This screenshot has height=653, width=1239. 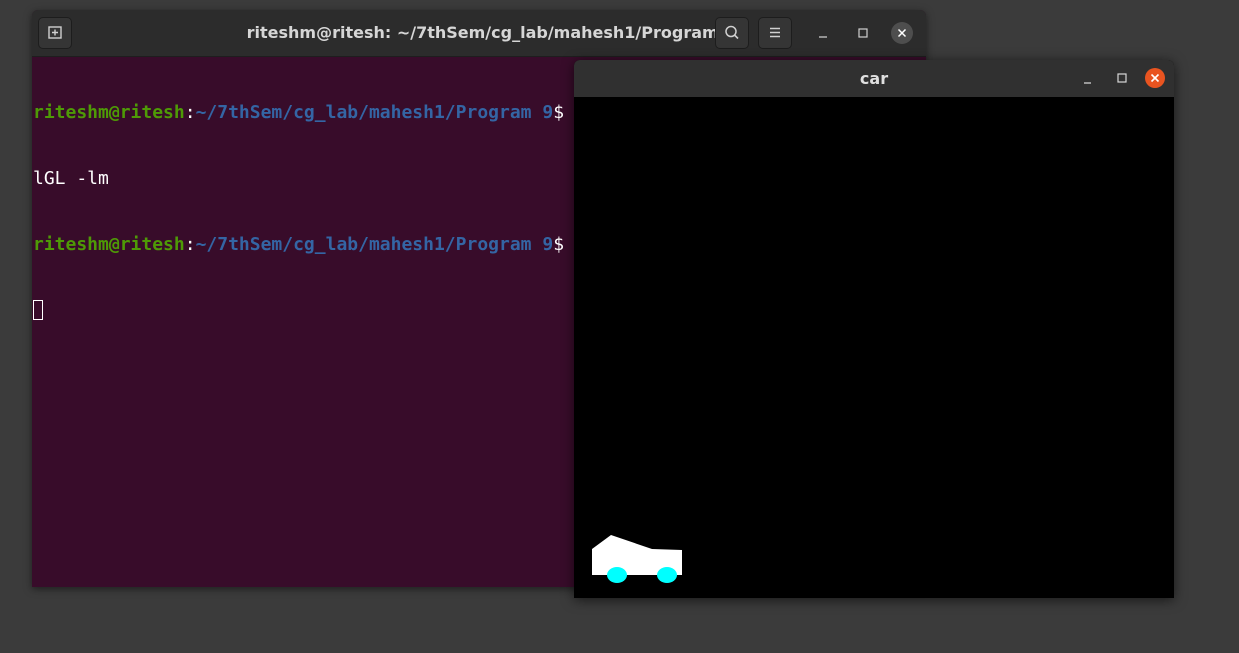 I want to click on car-close-button, so click(x=1155, y=78).